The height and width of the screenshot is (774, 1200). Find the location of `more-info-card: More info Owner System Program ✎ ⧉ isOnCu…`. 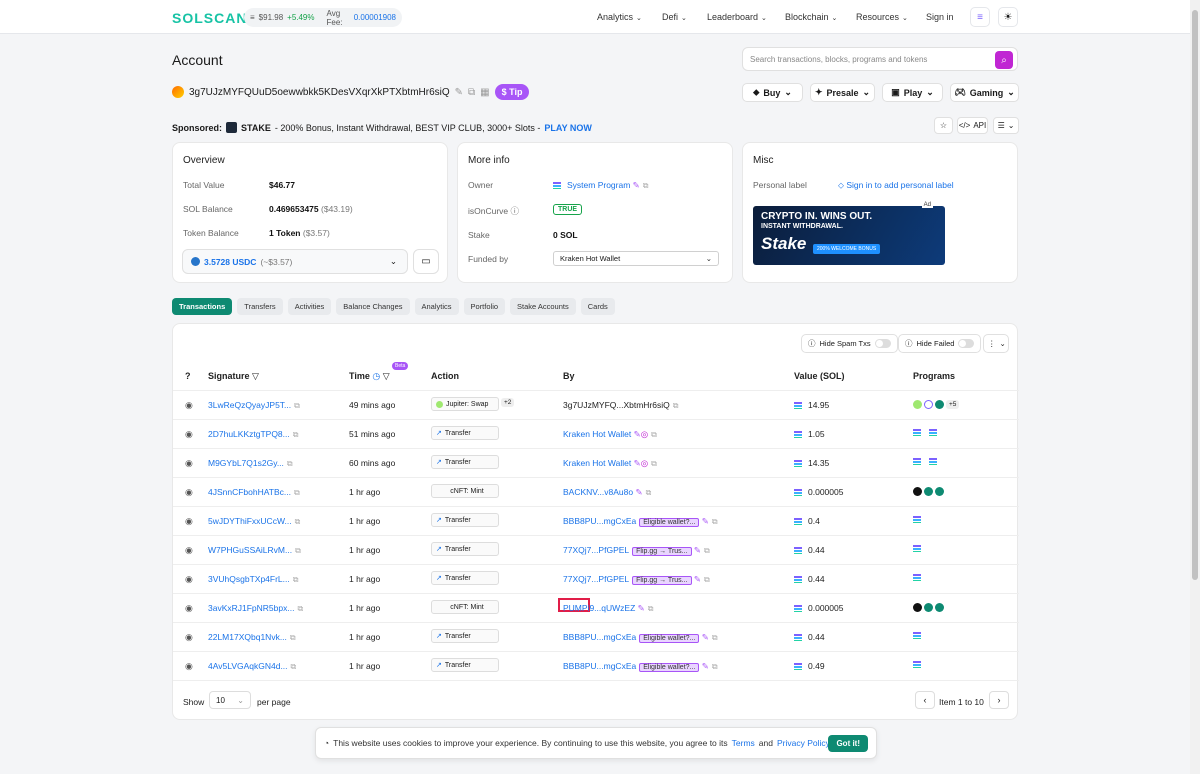

more-info-card: More info Owner System Program ✎ ⧉ isOnCu… is located at coordinates (595, 212).